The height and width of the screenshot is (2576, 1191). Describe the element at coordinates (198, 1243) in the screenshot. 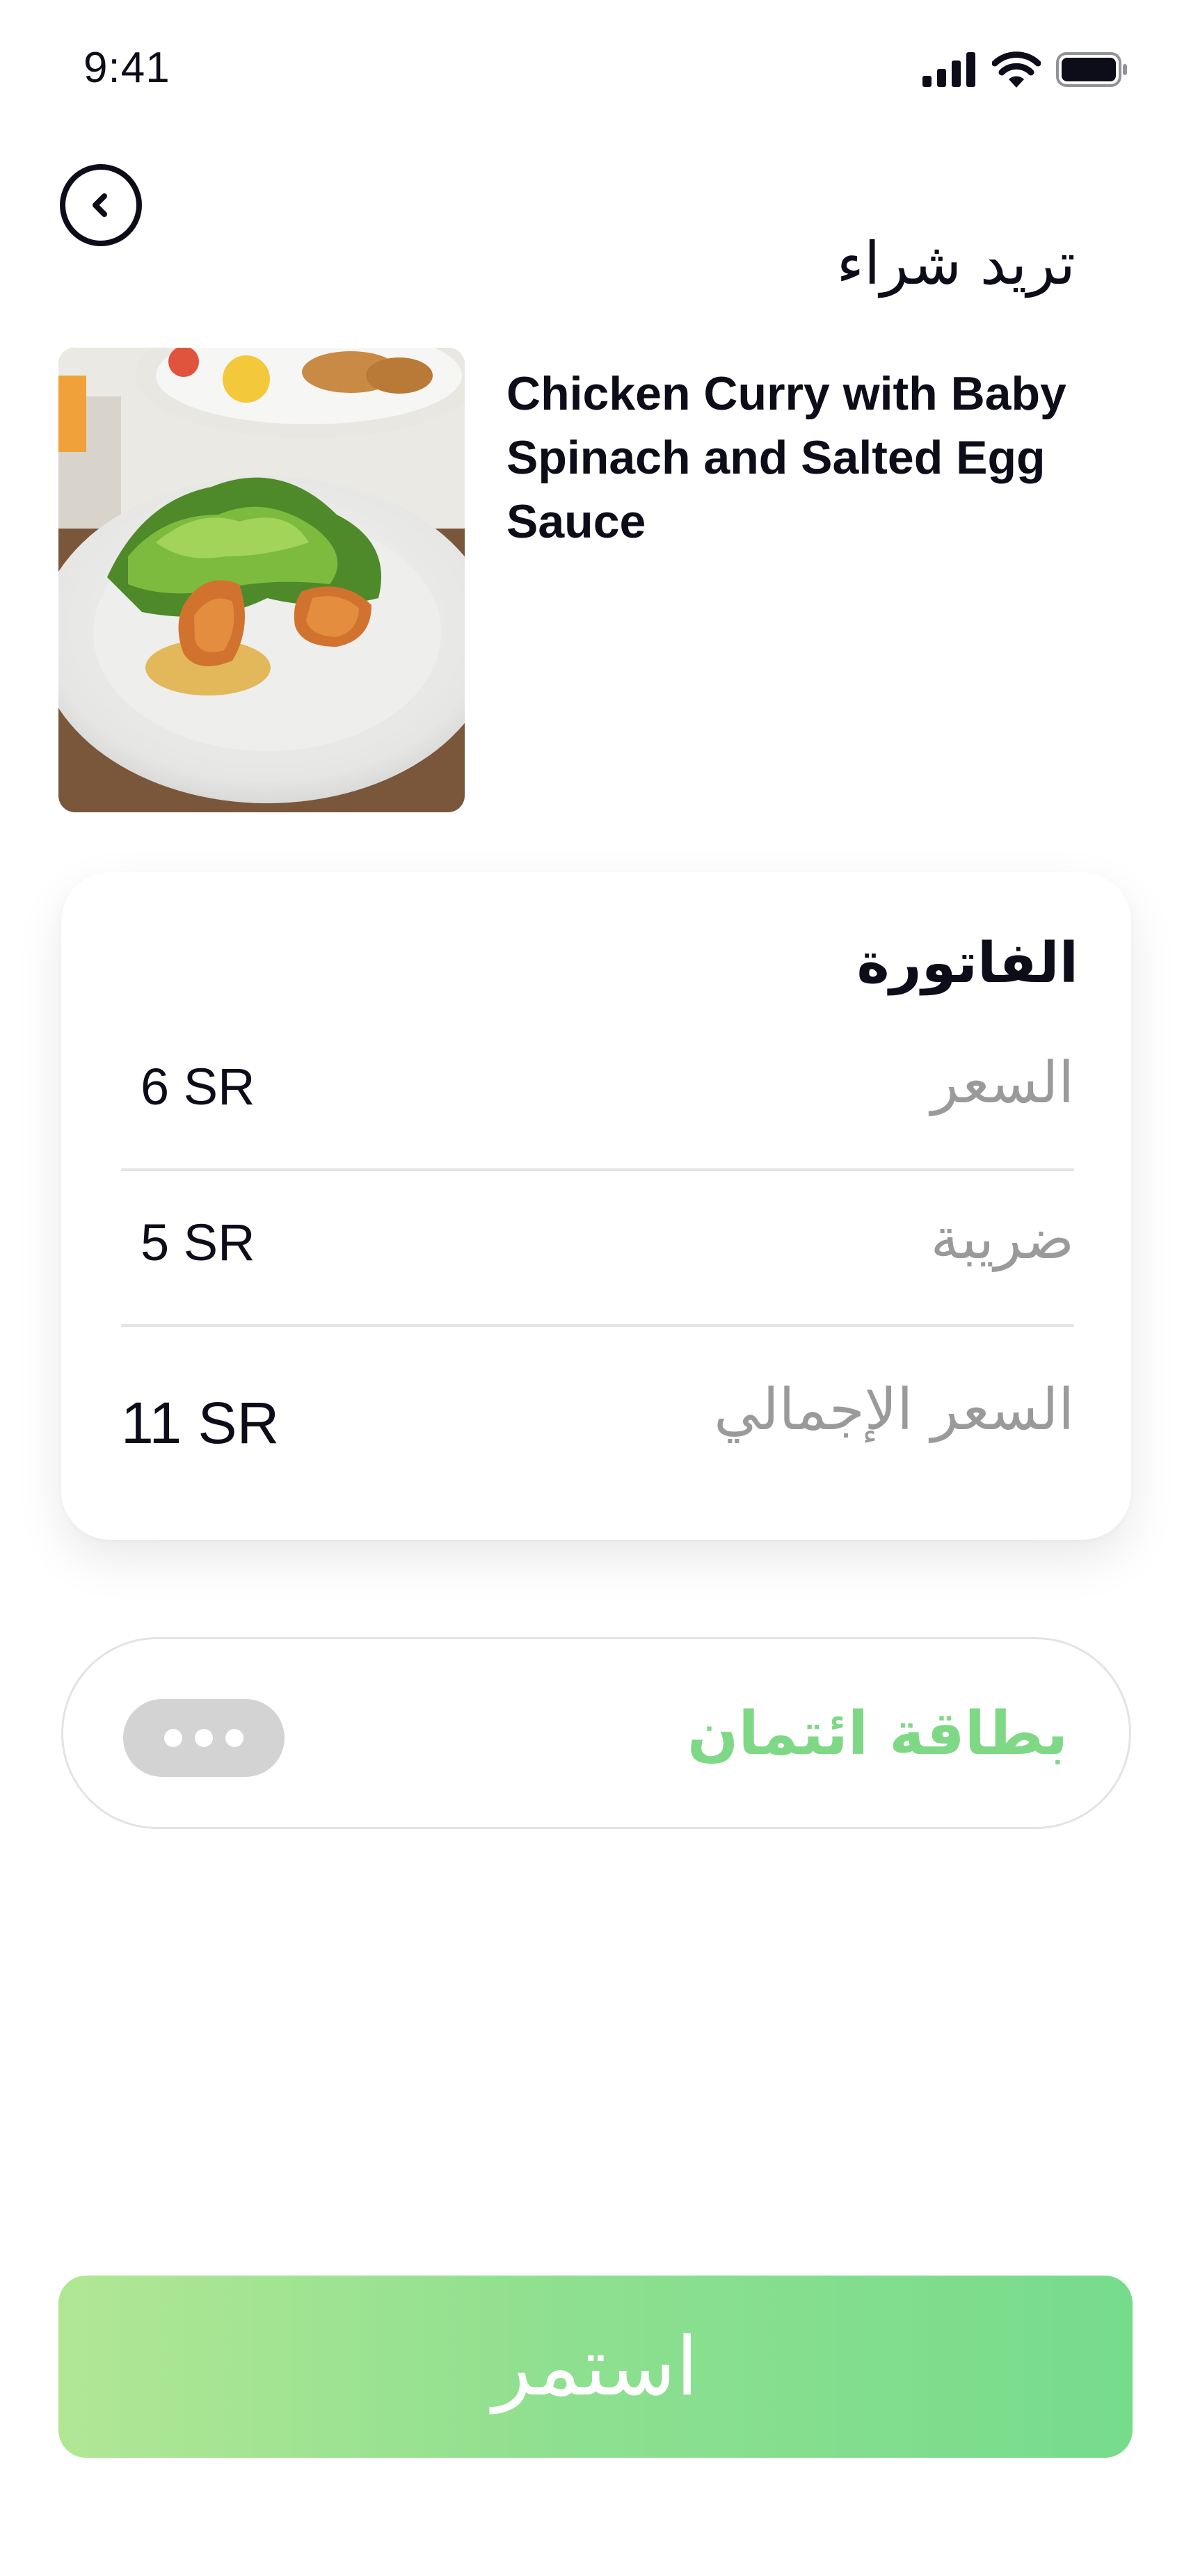

I see `invoice-value: 5 SR` at that location.